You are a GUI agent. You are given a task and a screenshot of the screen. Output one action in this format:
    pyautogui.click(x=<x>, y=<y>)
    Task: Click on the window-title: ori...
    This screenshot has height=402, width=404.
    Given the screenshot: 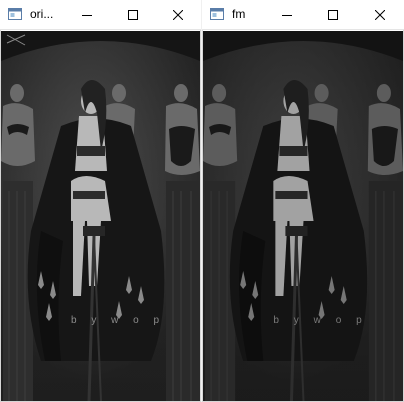 What is the action you would take?
    pyautogui.click(x=42, y=14)
    